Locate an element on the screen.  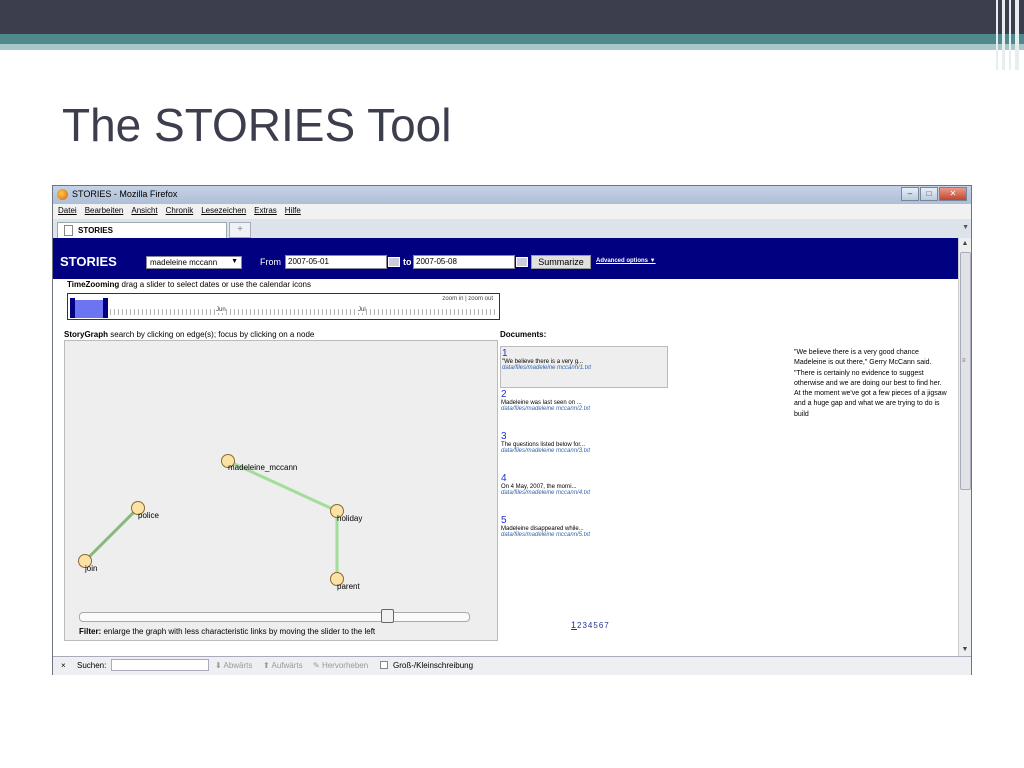
document-path-link: data/files/madeleine mccann/2.txt is located at coordinates (584, 409).